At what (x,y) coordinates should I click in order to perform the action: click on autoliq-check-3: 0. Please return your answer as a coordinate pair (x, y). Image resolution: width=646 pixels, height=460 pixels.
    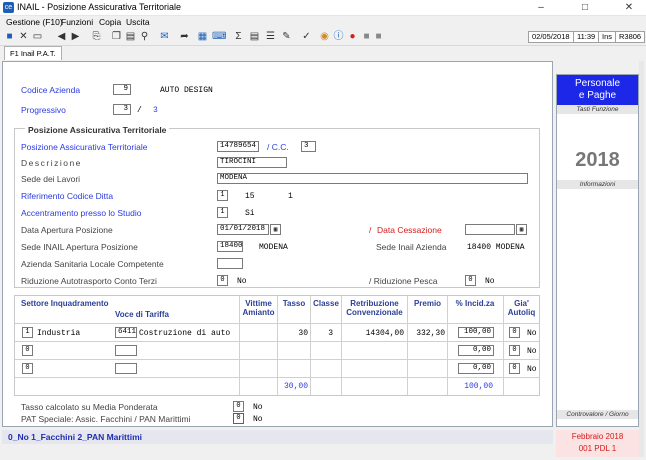
    Looking at the image, I should click on (514, 368).